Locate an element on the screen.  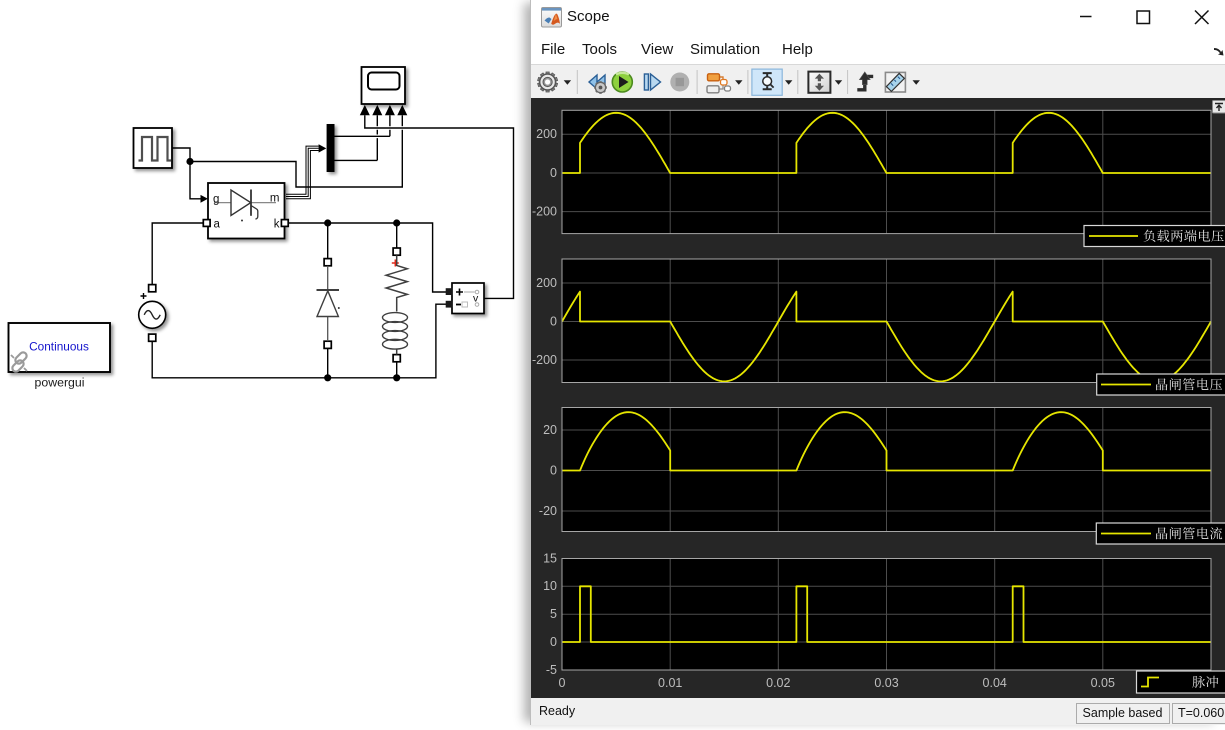
svg-text: a is located at coordinates (217, 225).